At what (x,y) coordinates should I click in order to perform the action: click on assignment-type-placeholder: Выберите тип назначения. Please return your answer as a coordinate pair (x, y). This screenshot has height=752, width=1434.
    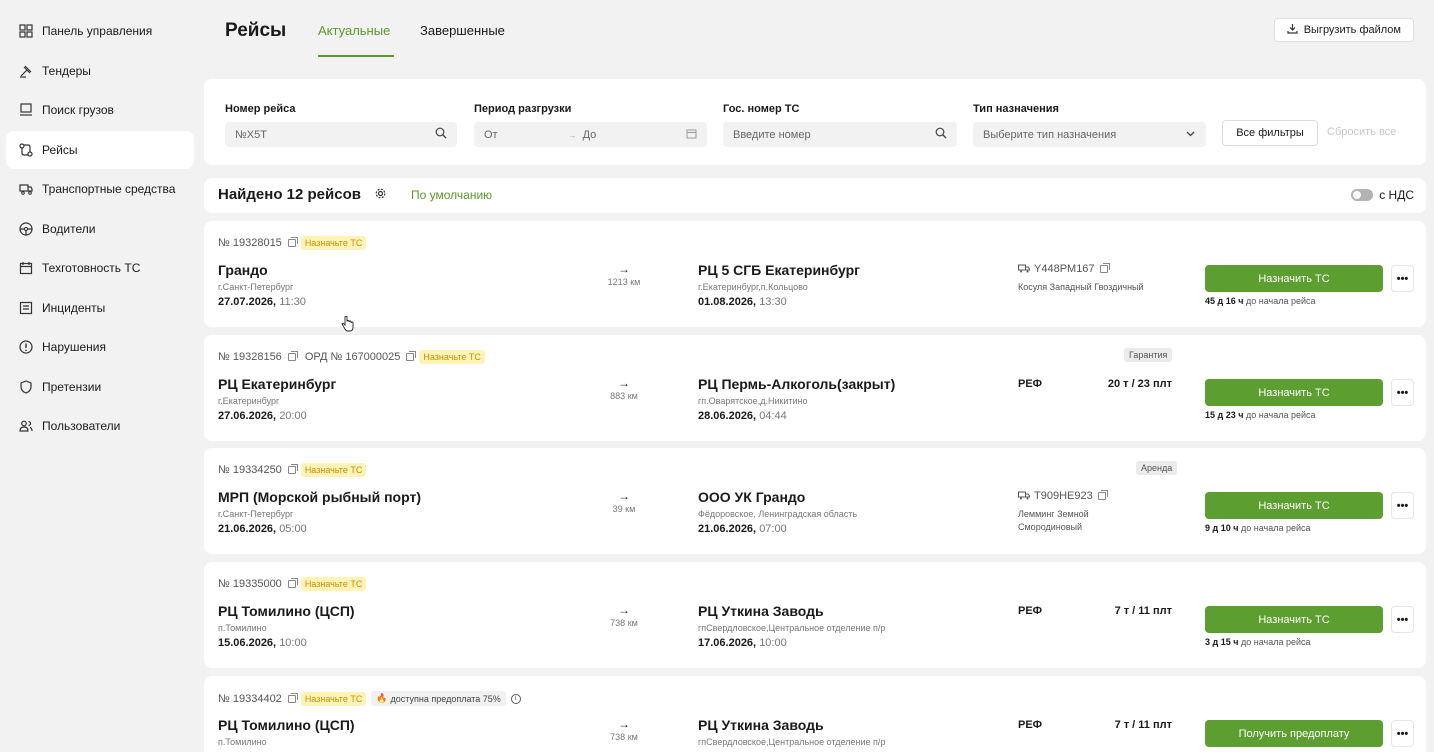
    Looking at the image, I should click on (1050, 134).